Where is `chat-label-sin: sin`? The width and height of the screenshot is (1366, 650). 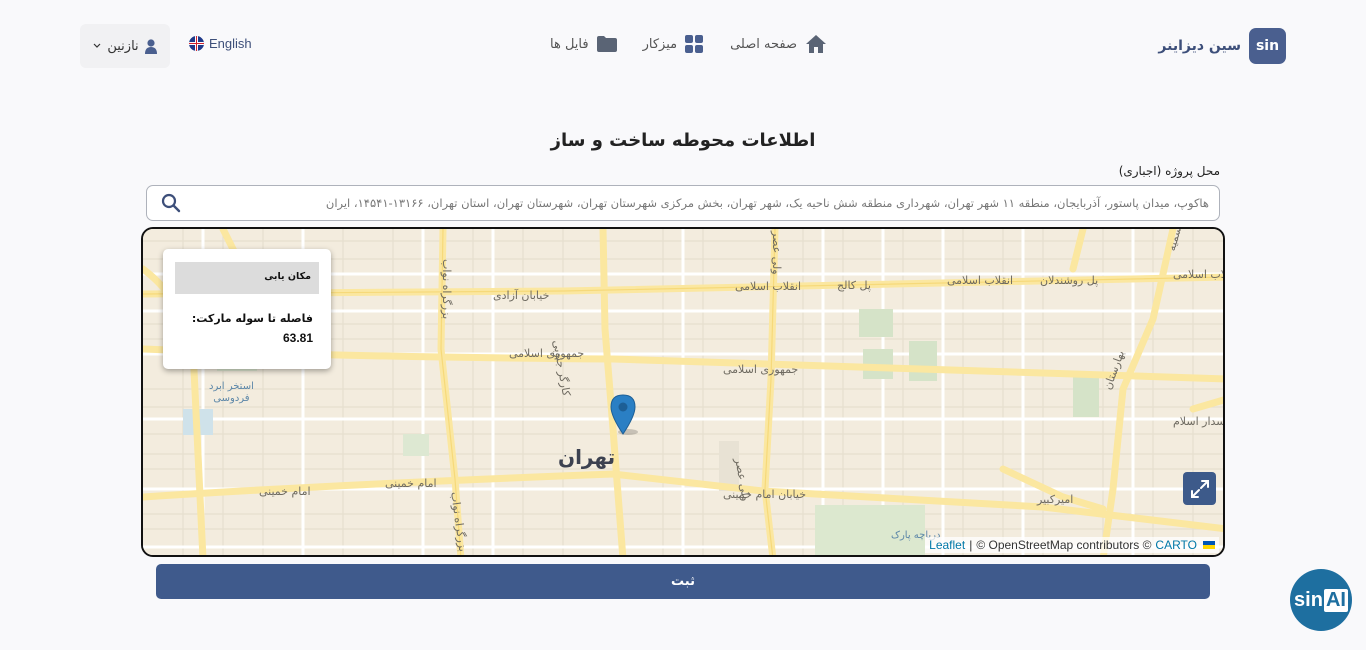 chat-label-sin: sin is located at coordinates (1308, 599).